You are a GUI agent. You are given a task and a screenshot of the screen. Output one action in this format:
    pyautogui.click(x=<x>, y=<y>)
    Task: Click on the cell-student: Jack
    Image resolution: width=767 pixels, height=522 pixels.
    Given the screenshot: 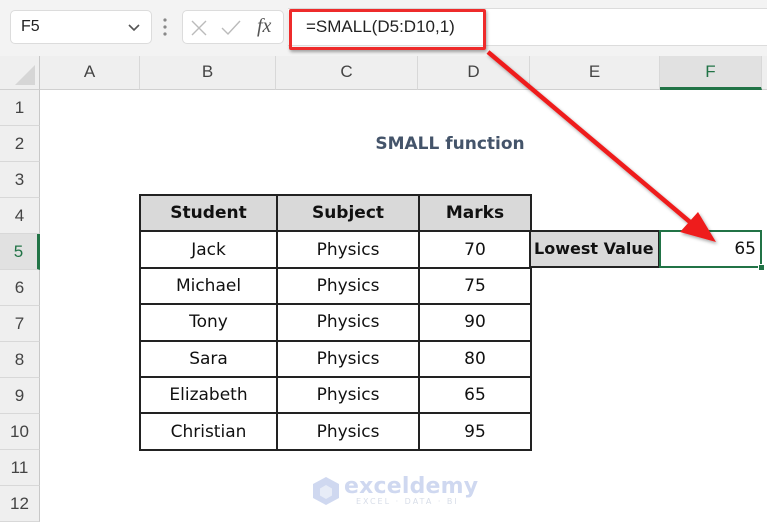 What is the action you would take?
    pyautogui.click(x=208, y=249)
    